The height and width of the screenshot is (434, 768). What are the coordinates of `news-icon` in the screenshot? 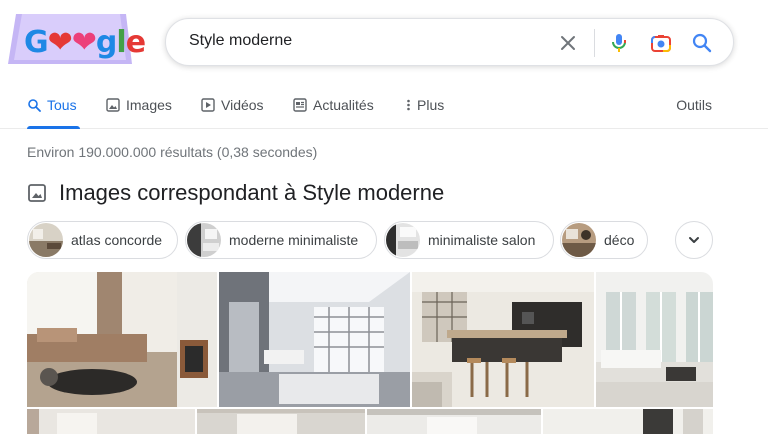 It's located at (300, 105).